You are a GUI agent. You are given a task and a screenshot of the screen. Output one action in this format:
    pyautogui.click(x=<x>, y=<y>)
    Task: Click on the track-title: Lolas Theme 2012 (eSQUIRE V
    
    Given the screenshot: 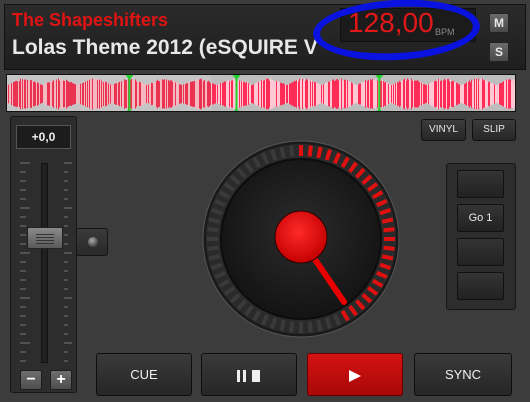 What is the action you would take?
    pyautogui.click(x=165, y=47)
    